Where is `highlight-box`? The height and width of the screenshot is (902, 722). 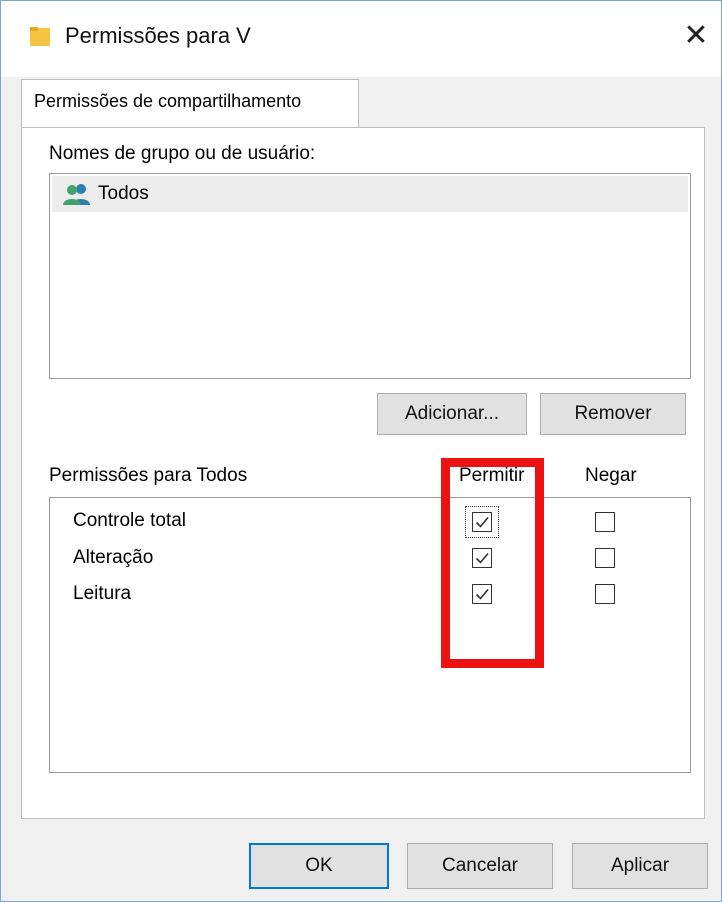 highlight-box is located at coordinates (492, 563).